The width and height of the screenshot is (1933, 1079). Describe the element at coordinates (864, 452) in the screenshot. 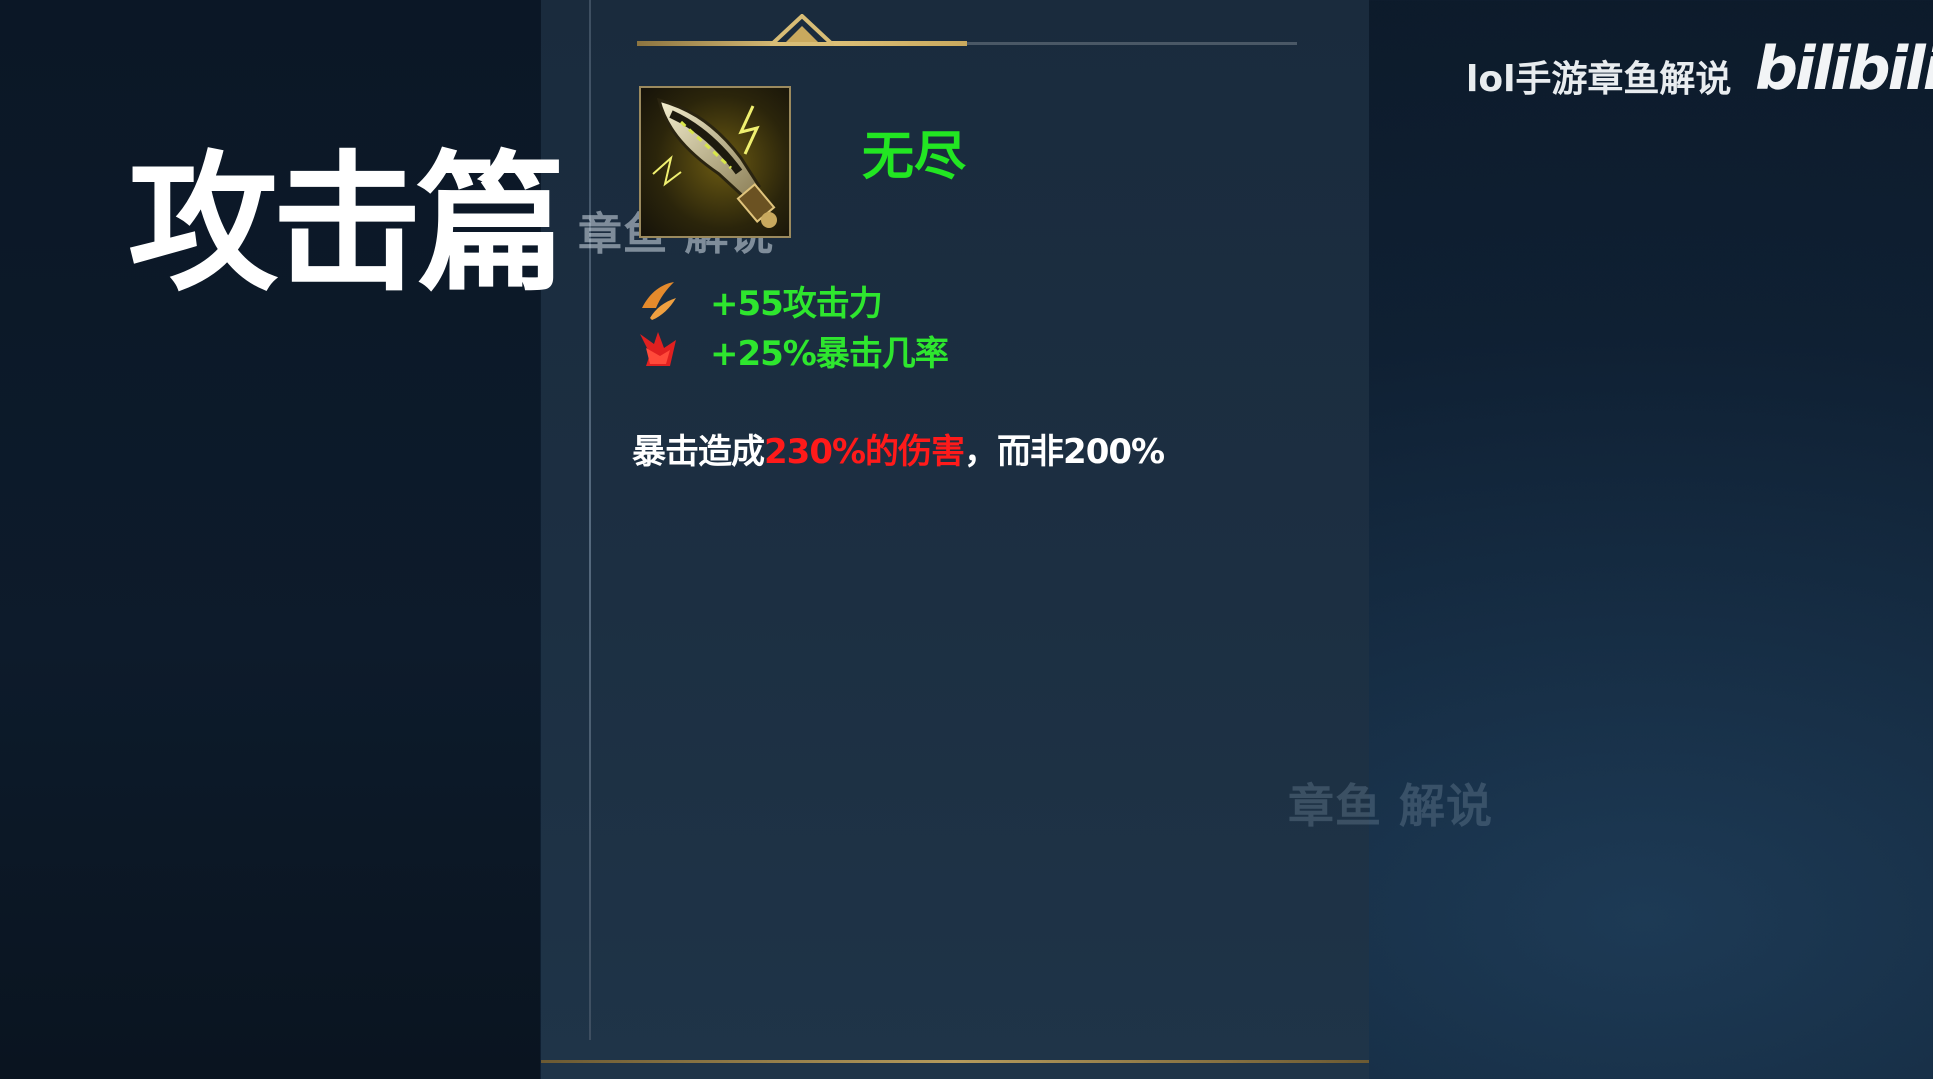

I see `description-highlight: 230%的伤害` at that location.